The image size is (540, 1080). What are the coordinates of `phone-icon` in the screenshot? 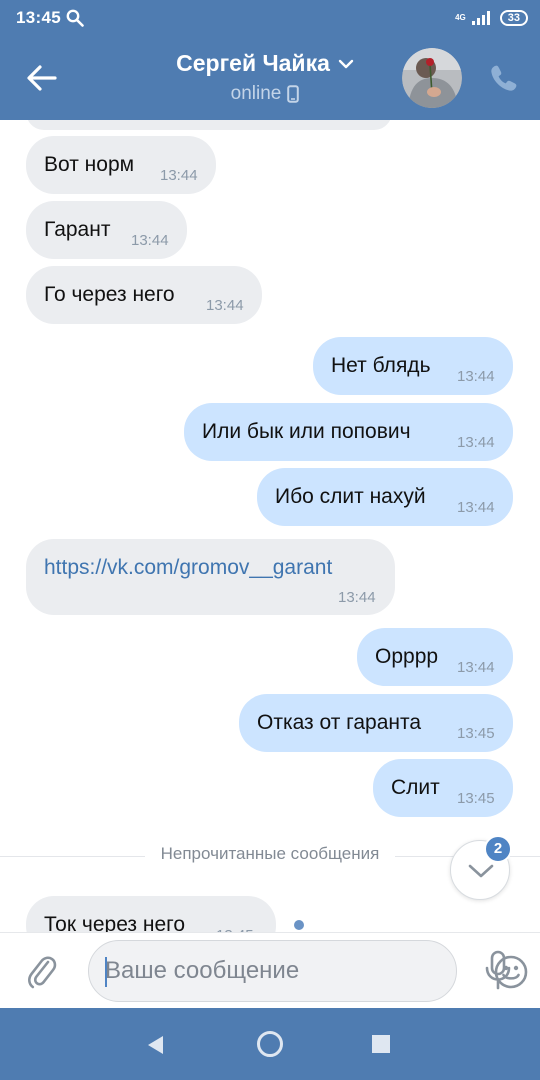 It's located at (504, 78).